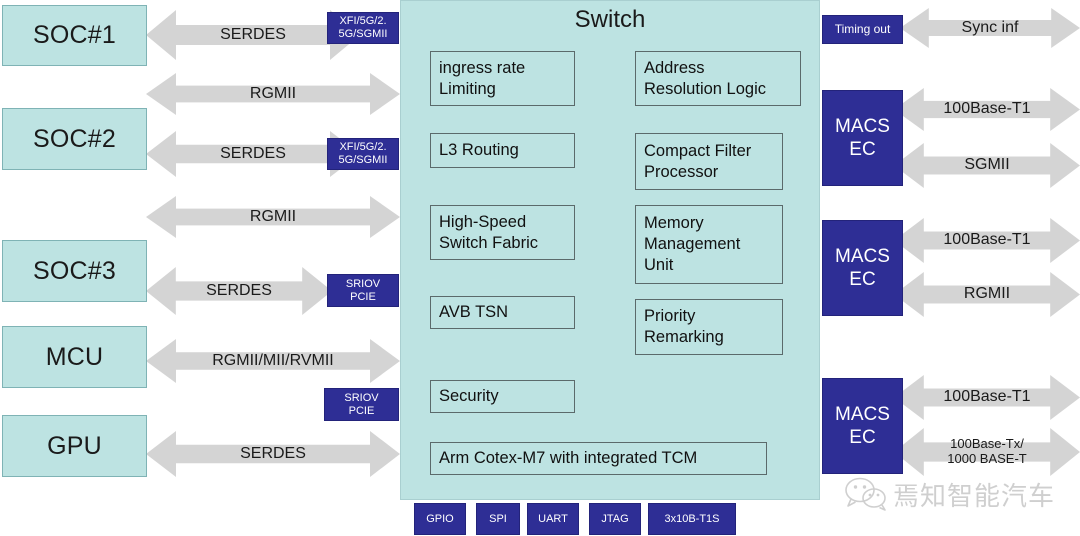 This screenshot has width=1080, height=536. Describe the element at coordinates (74, 357) in the screenshot. I see `host-block-mcu: MCU` at that location.